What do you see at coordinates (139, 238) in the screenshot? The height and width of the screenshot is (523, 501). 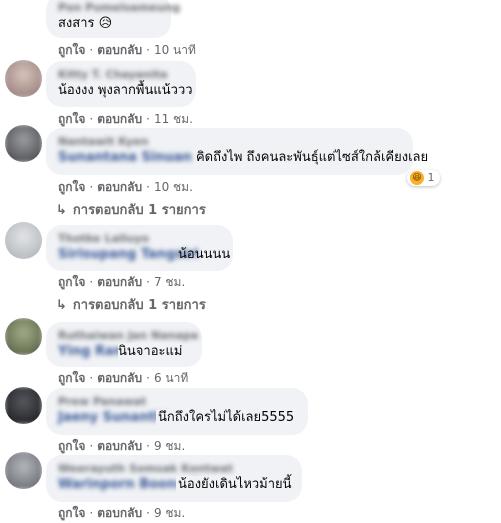 I see `commenter-name: Thotke Lalluyo` at bounding box center [139, 238].